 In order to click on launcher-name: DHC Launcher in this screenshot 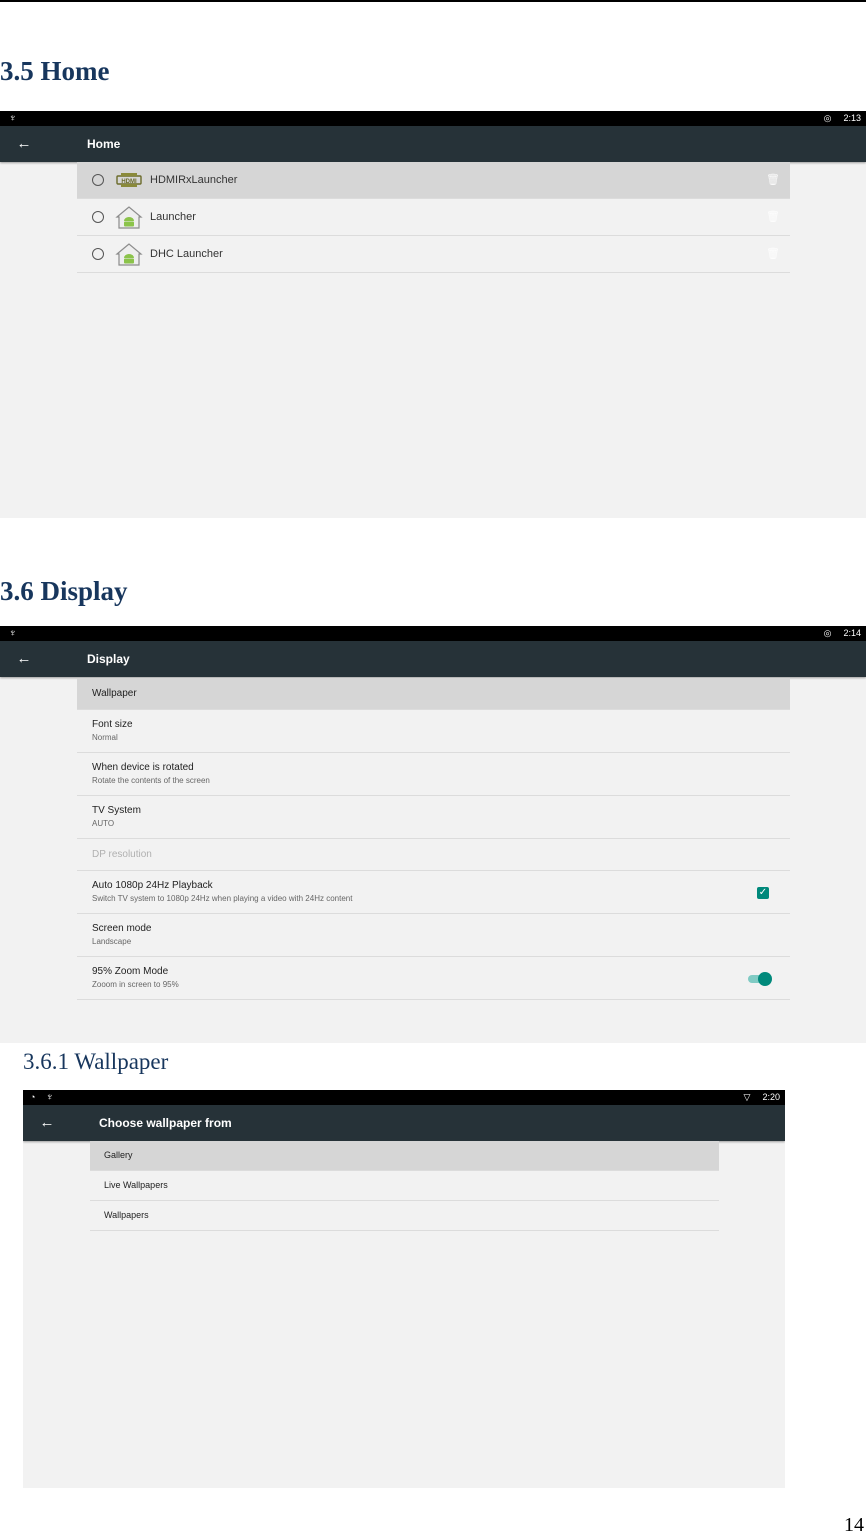, I will do `click(186, 254)`.